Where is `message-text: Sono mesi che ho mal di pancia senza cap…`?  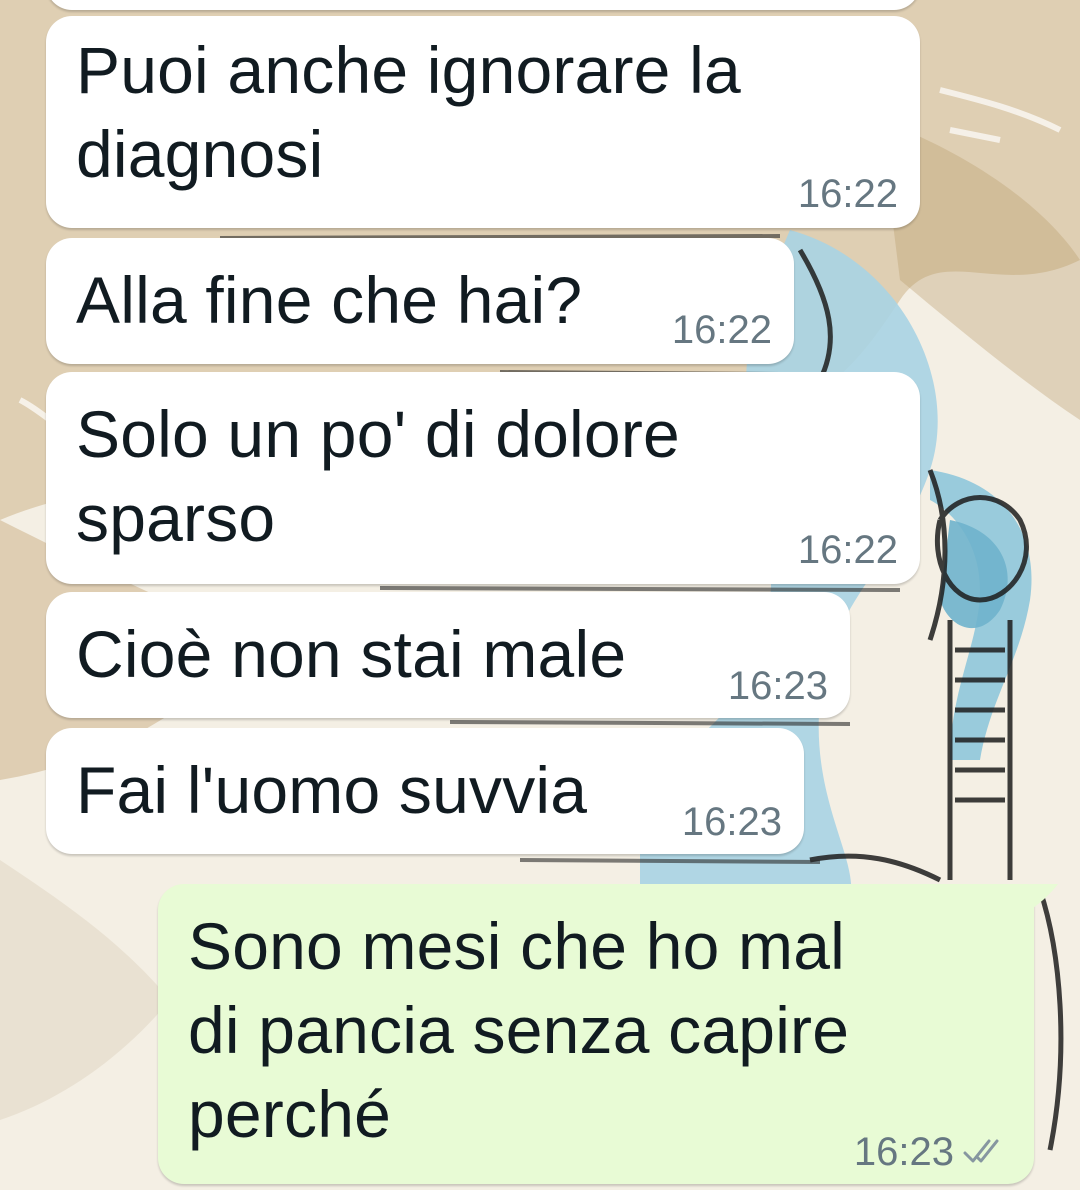
message-text: Sono mesi che ho mal di pancia senza cap… is located at coordinates (519, 1030).